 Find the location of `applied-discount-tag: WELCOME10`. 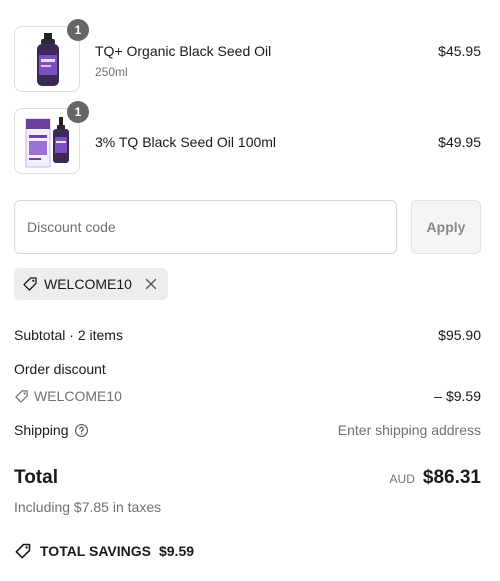

applied-discount-tag: WELCOME10 is located at coordinates (91, 284).